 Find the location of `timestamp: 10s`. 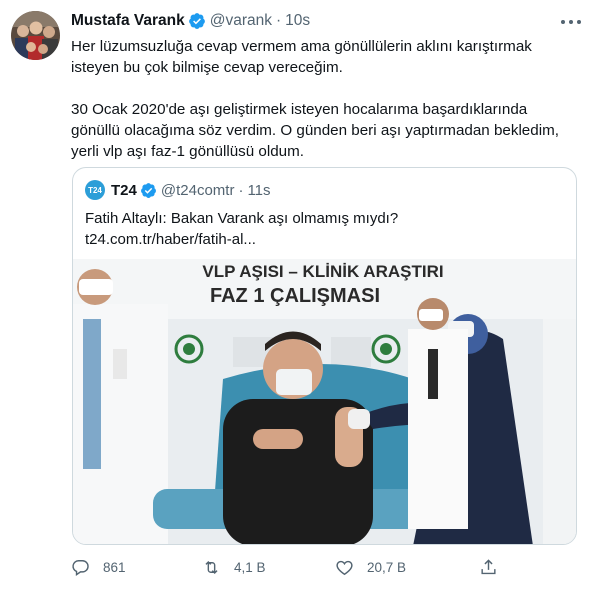

timestamp: 10s is located at coordinates (297, 21).